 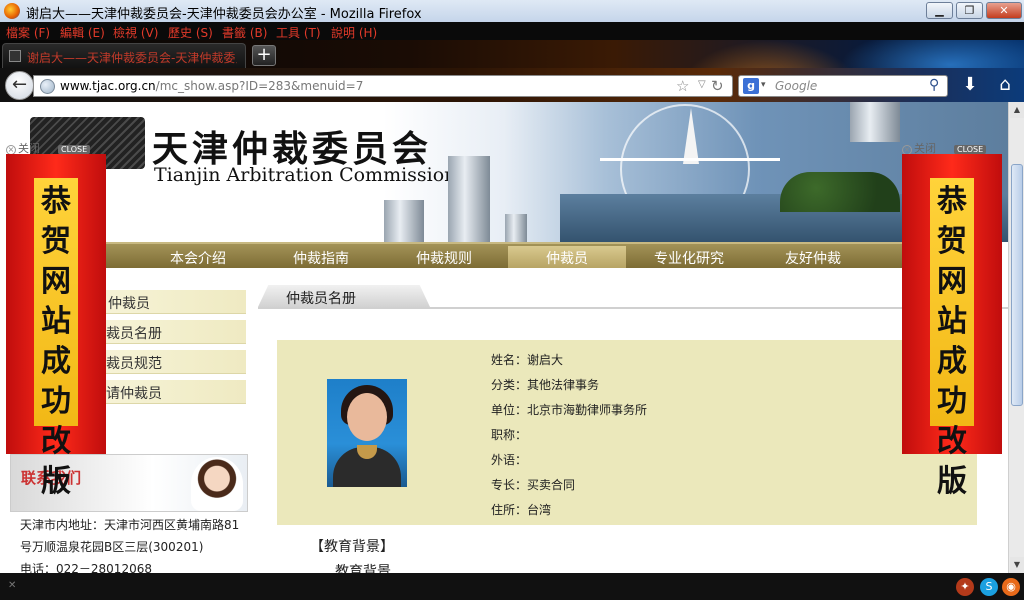 I want to click on new-tab-button: +, so click(x=264, y=55).